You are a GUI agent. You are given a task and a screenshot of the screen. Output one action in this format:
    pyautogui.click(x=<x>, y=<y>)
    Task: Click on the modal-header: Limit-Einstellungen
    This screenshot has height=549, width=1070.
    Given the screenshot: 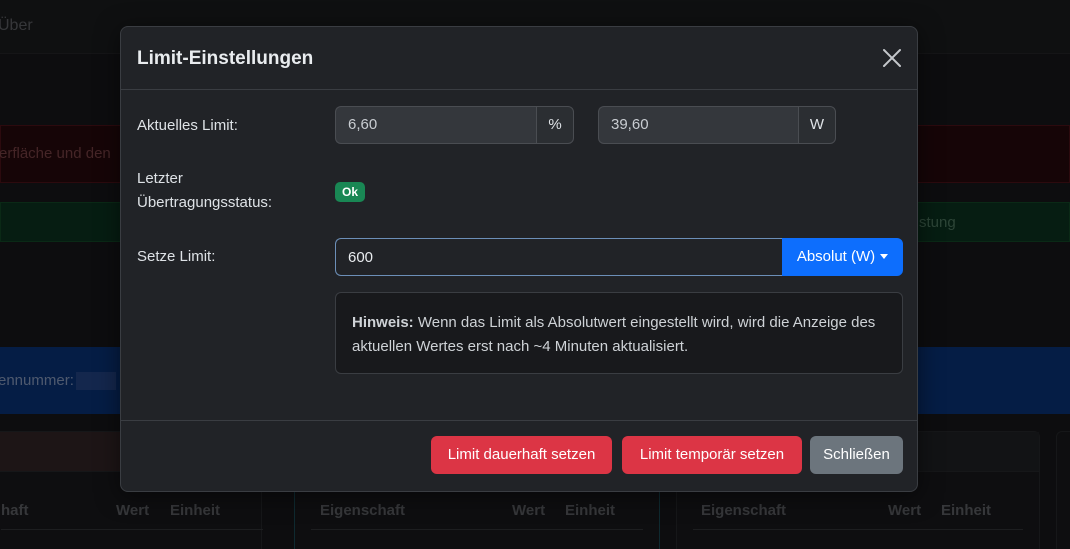 What is the action you would take?
    pyautogui.click(x=519, y=58)
    